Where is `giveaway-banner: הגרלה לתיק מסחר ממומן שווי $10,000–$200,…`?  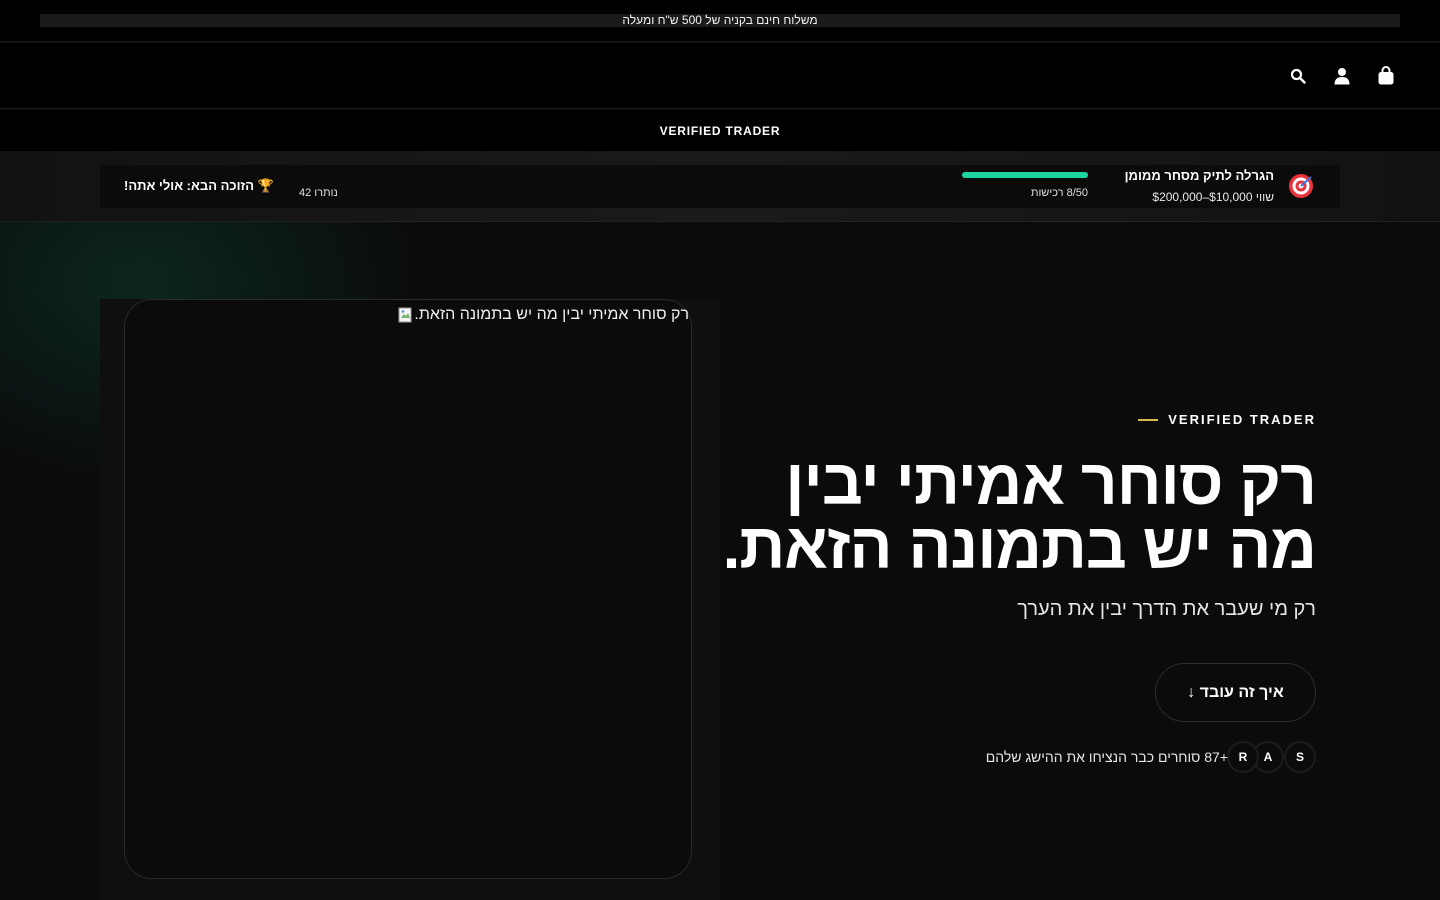
giveaway-banner: הגרלה לתיק מסחר ממומן שווי $10,000–$200,… is located at coordinates (720, 186).